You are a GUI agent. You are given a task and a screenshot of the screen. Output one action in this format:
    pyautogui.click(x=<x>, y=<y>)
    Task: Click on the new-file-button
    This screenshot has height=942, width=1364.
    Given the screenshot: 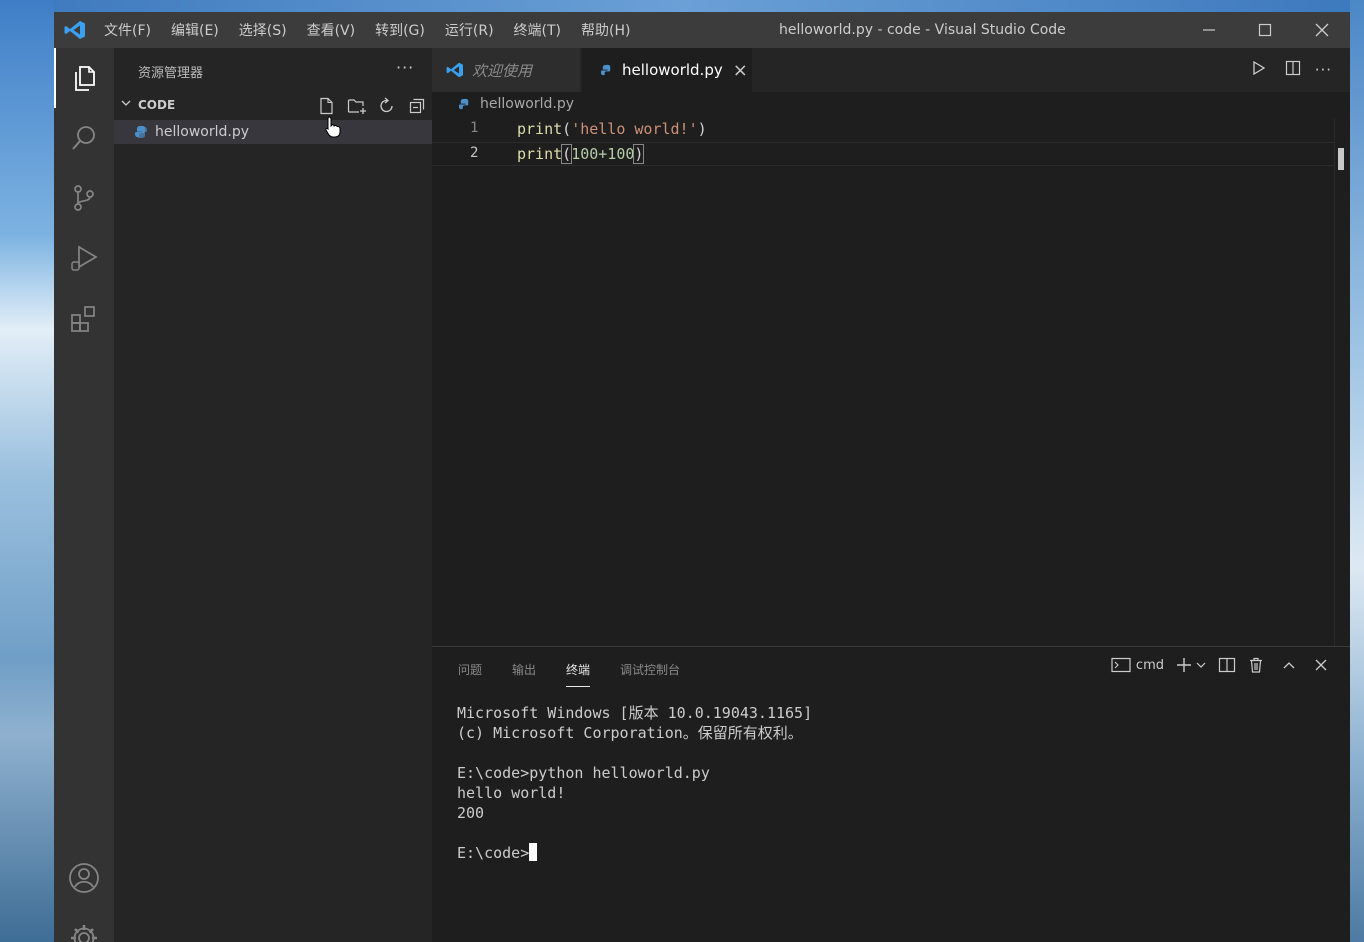 What is the action you would take?
    pyautogui.click(x=327, y=106)
    